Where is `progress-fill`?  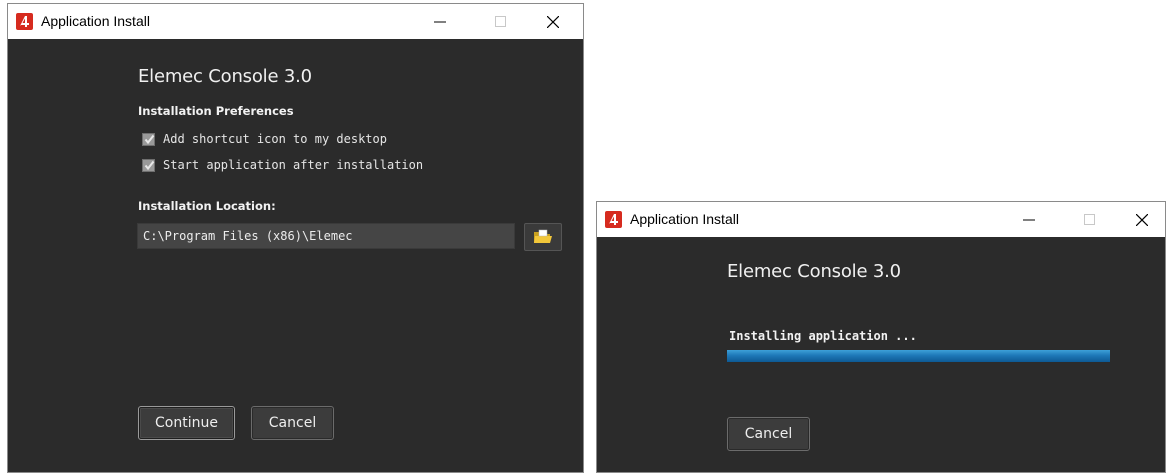
progress-fill is located at coordinates (918, 356).